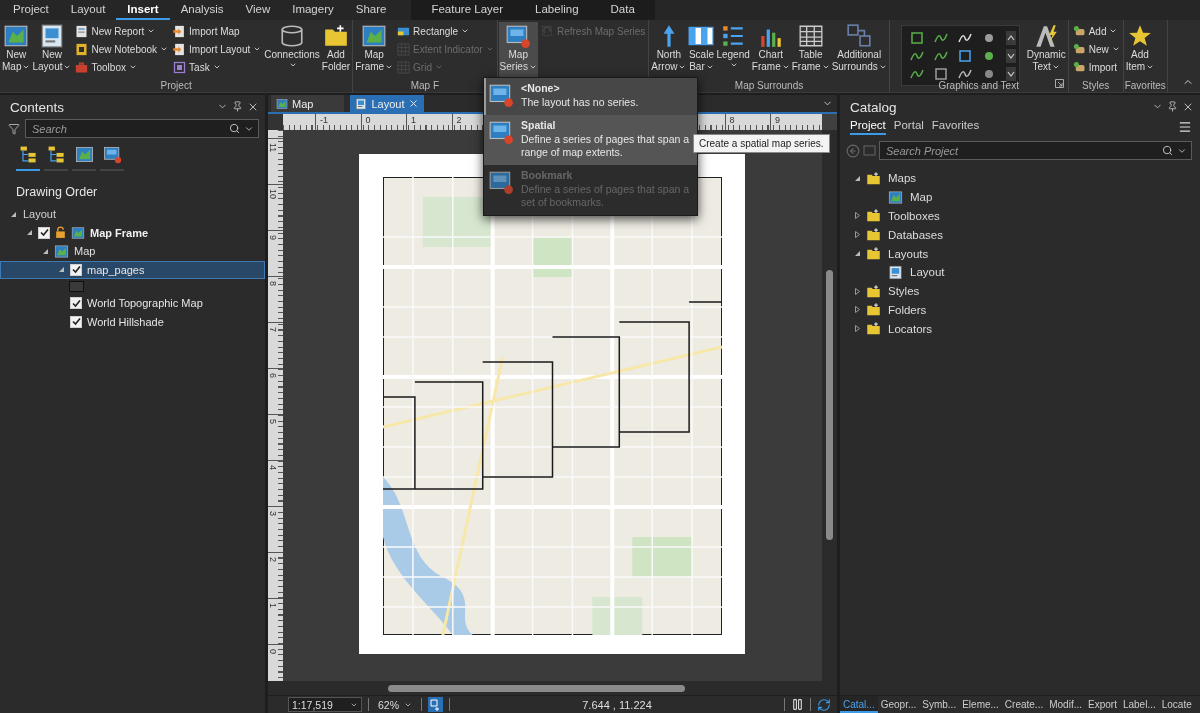 Image resolution: width=1200 pixels, height=713 pixels. Describe the element at coordinates (1021, 150) in the screenshot. I see `search-input: Search Project` at that location.